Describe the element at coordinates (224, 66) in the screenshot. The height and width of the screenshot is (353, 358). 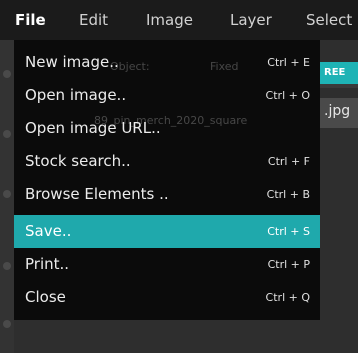
I see `ghost-text: Fixed` at that location.